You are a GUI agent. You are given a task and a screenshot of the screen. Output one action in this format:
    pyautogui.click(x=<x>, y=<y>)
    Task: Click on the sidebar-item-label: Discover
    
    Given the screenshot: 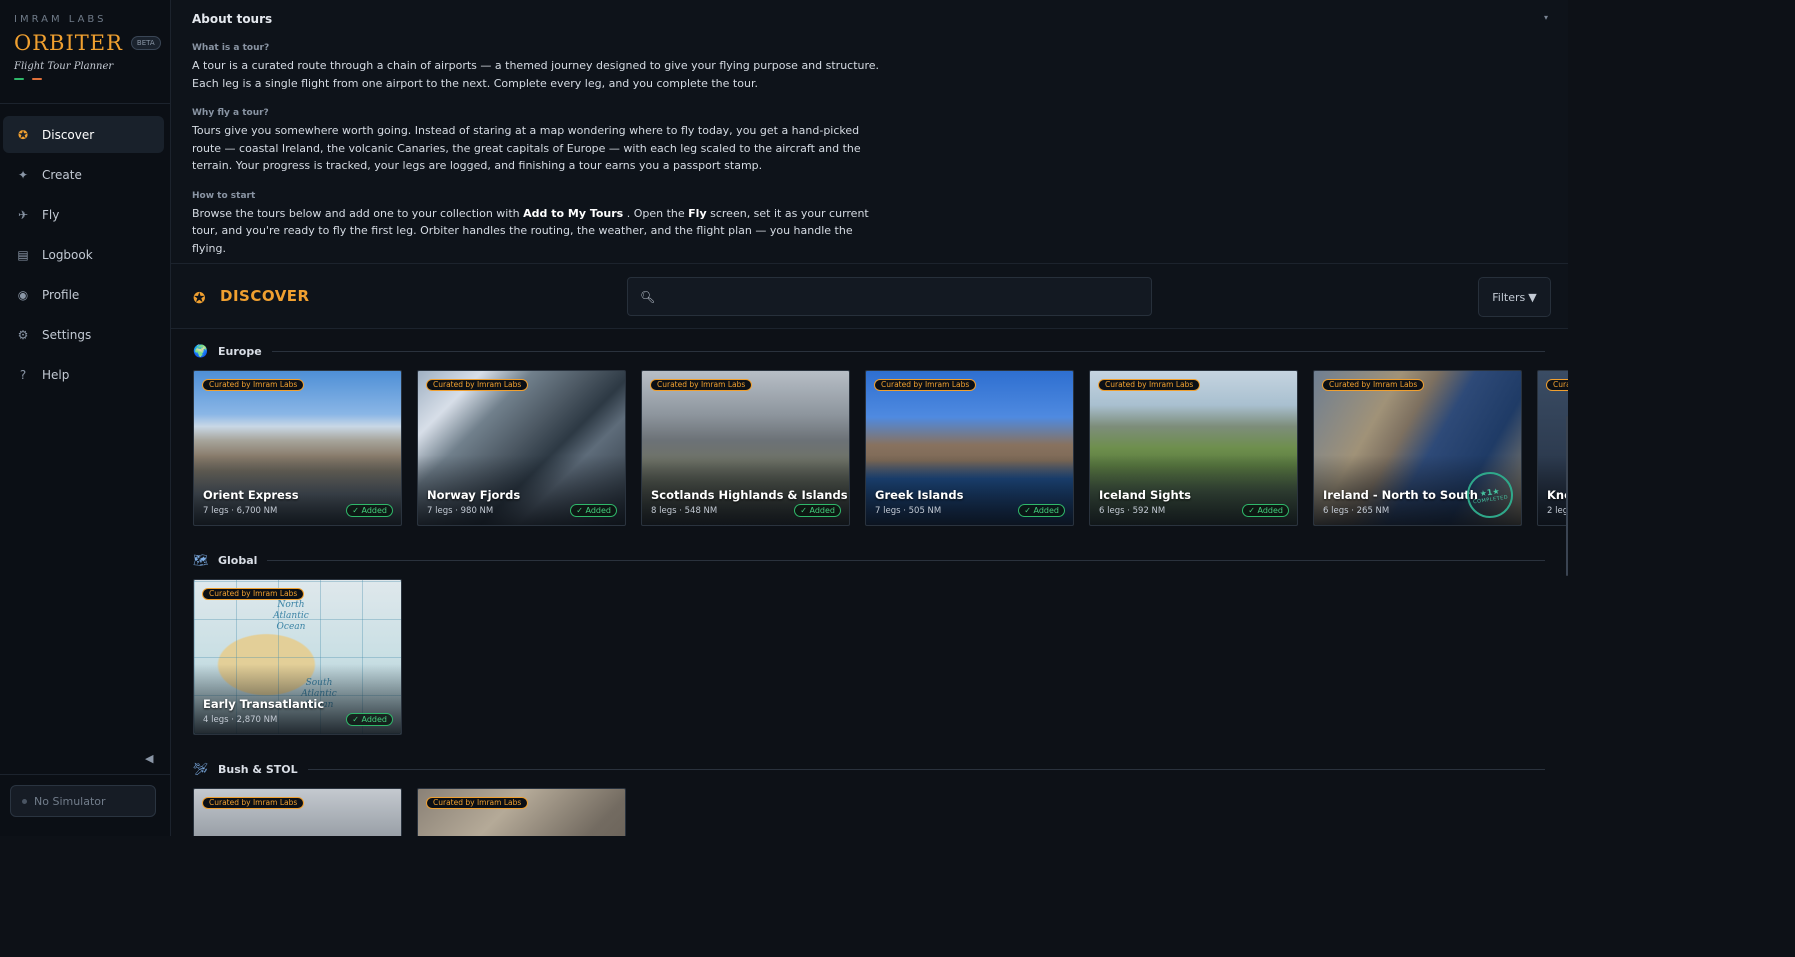 What is the action you would take?
    pyautogui.click(x=68, y=134)
    